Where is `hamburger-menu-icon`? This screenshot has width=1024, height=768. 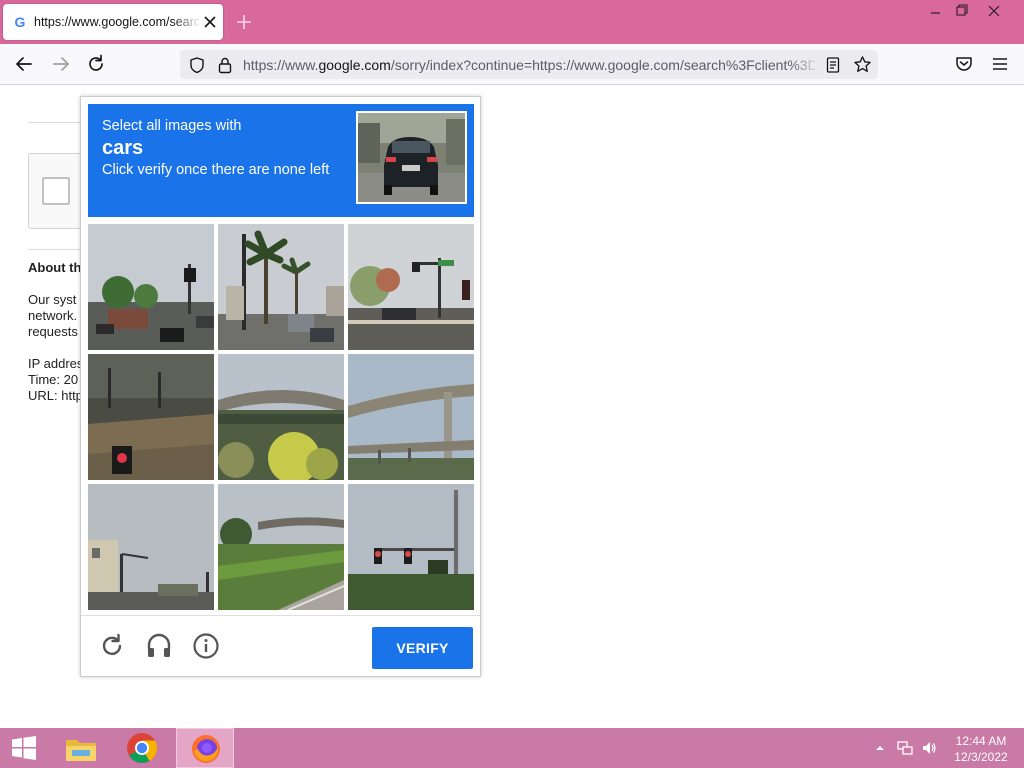 hamburger-menu-icon is located at coordinates (1000, 64).